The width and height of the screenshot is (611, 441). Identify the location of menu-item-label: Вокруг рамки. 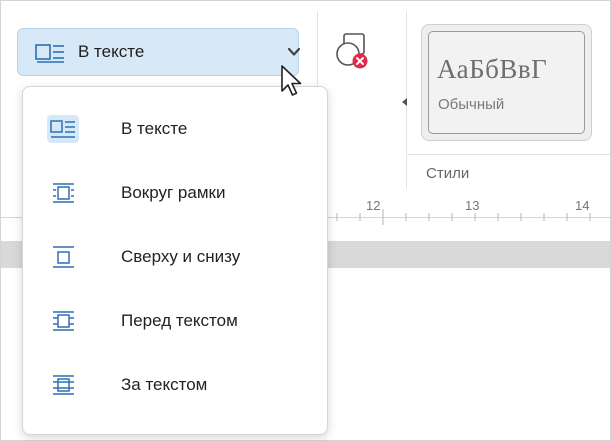
(173, 192).